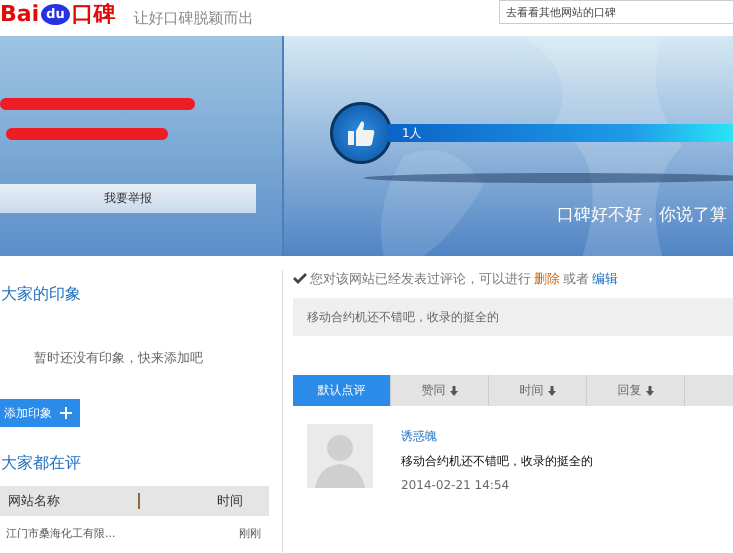 The image size is (733, 553). I want to click on sort-tab: 默认点评, so click(342, 390).